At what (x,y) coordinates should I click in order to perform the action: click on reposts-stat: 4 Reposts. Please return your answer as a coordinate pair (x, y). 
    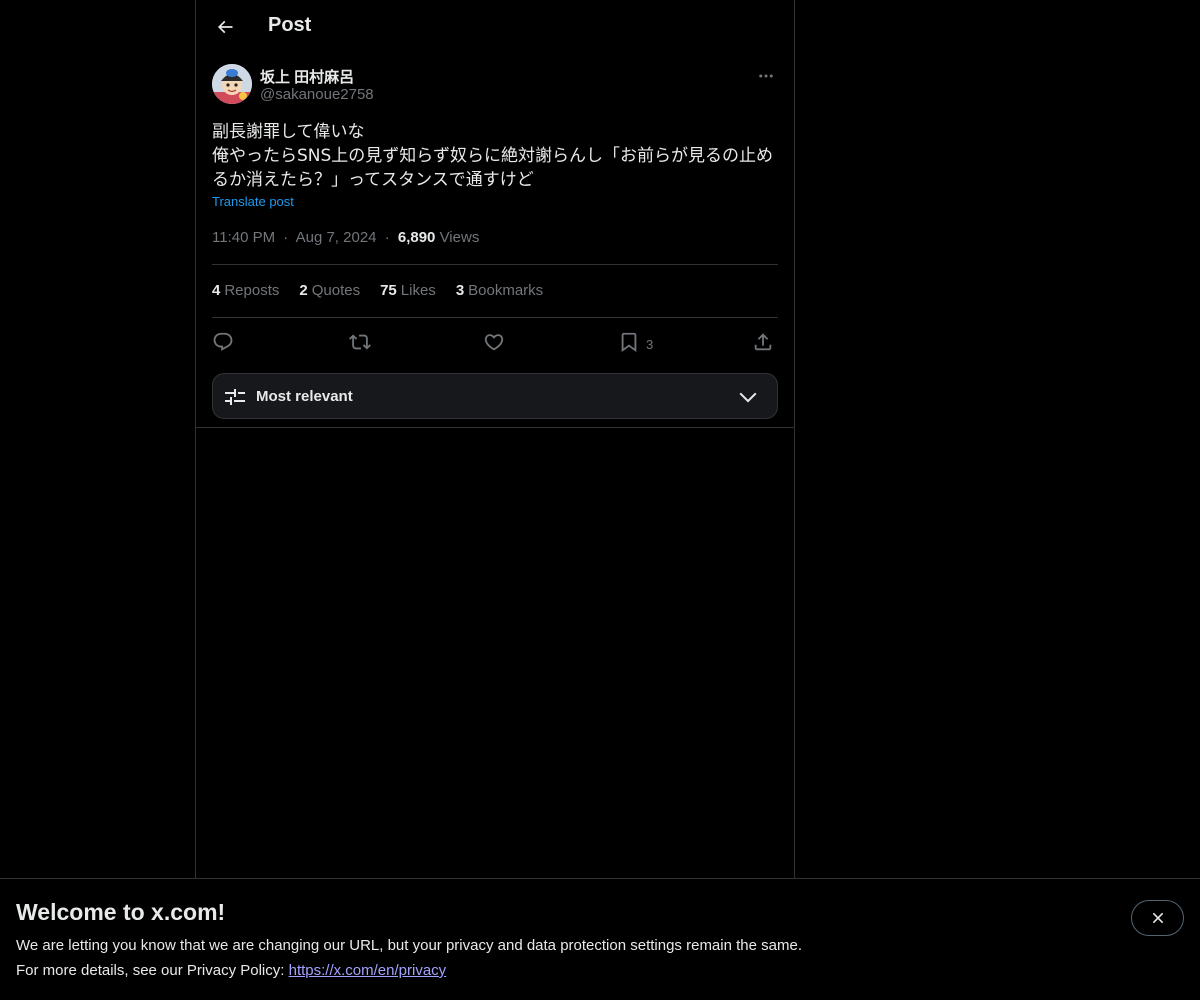
    Looking at the image, I should click on (245, 290).